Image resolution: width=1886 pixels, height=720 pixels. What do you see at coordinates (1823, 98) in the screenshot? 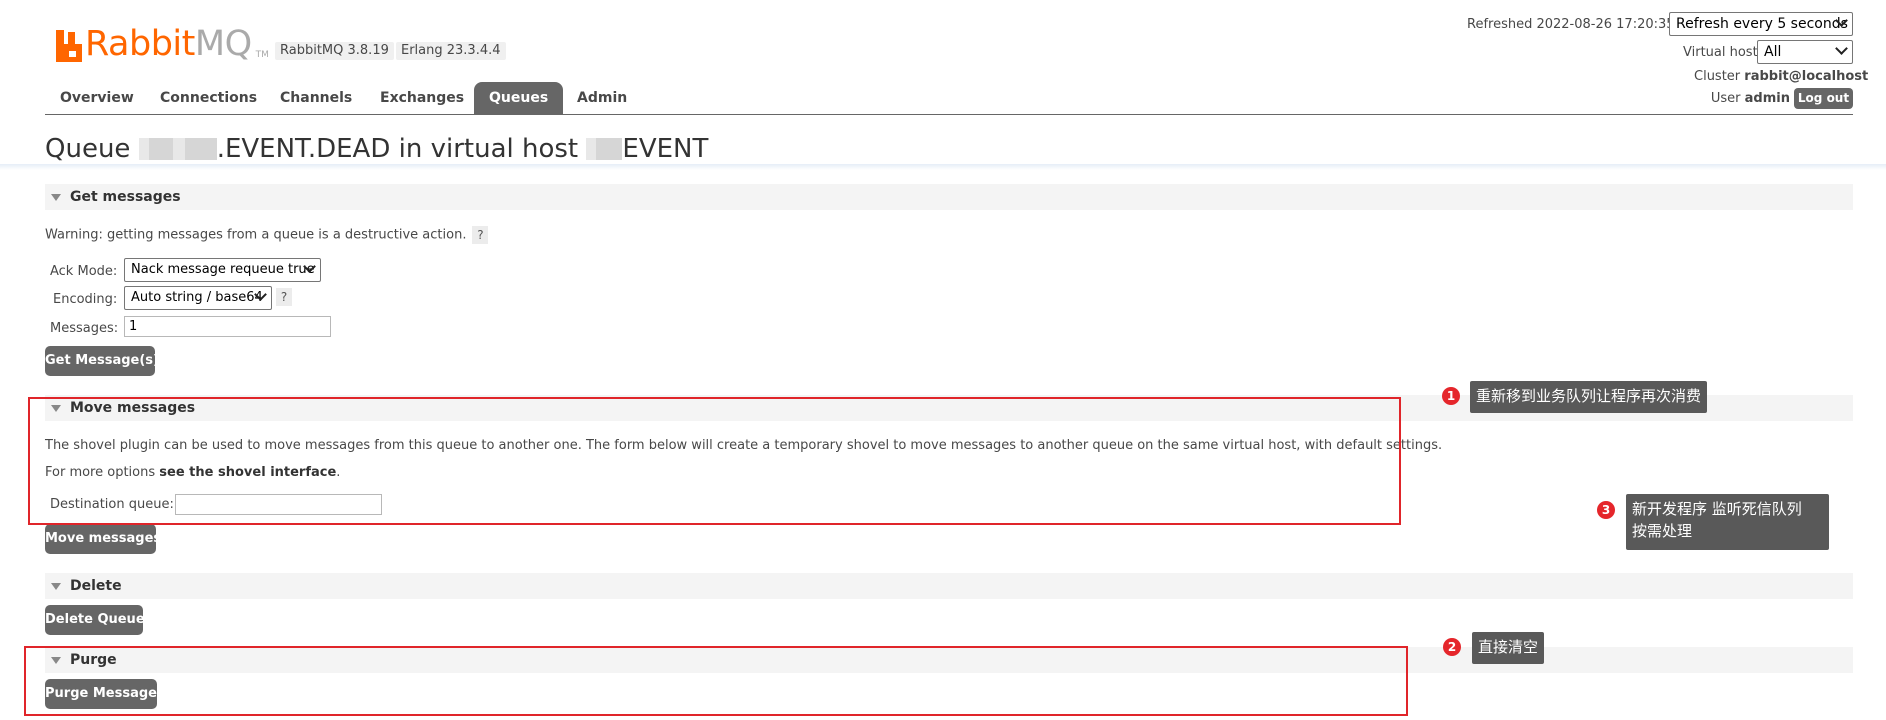
I see `logout-button: Log out` at bounding box center [1823, 98].